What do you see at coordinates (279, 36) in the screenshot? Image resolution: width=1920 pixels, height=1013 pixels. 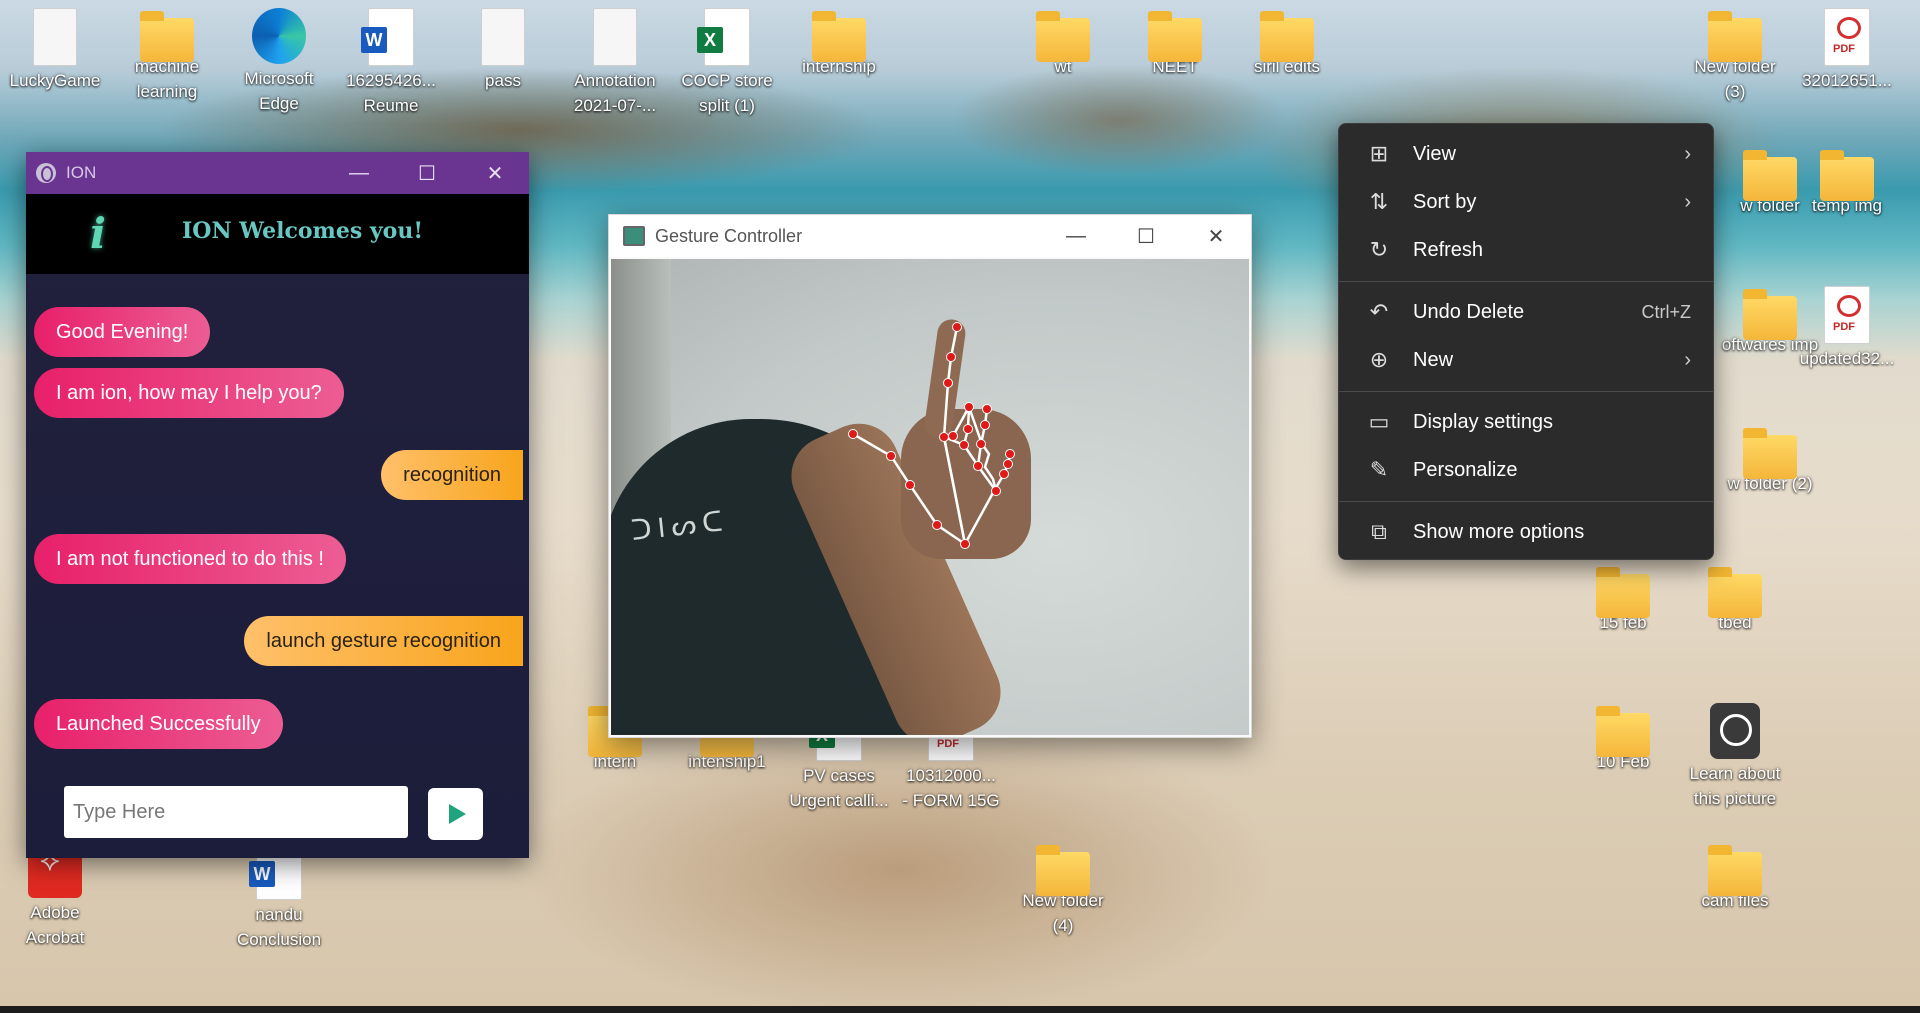 I see `edge-icon` at bounding box center [279, 36].